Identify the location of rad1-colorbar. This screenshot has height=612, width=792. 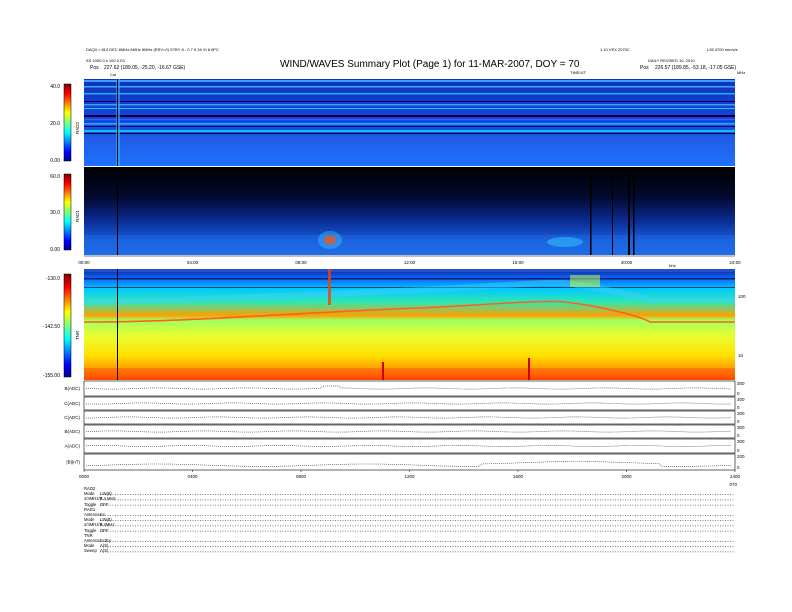
(67, 212).